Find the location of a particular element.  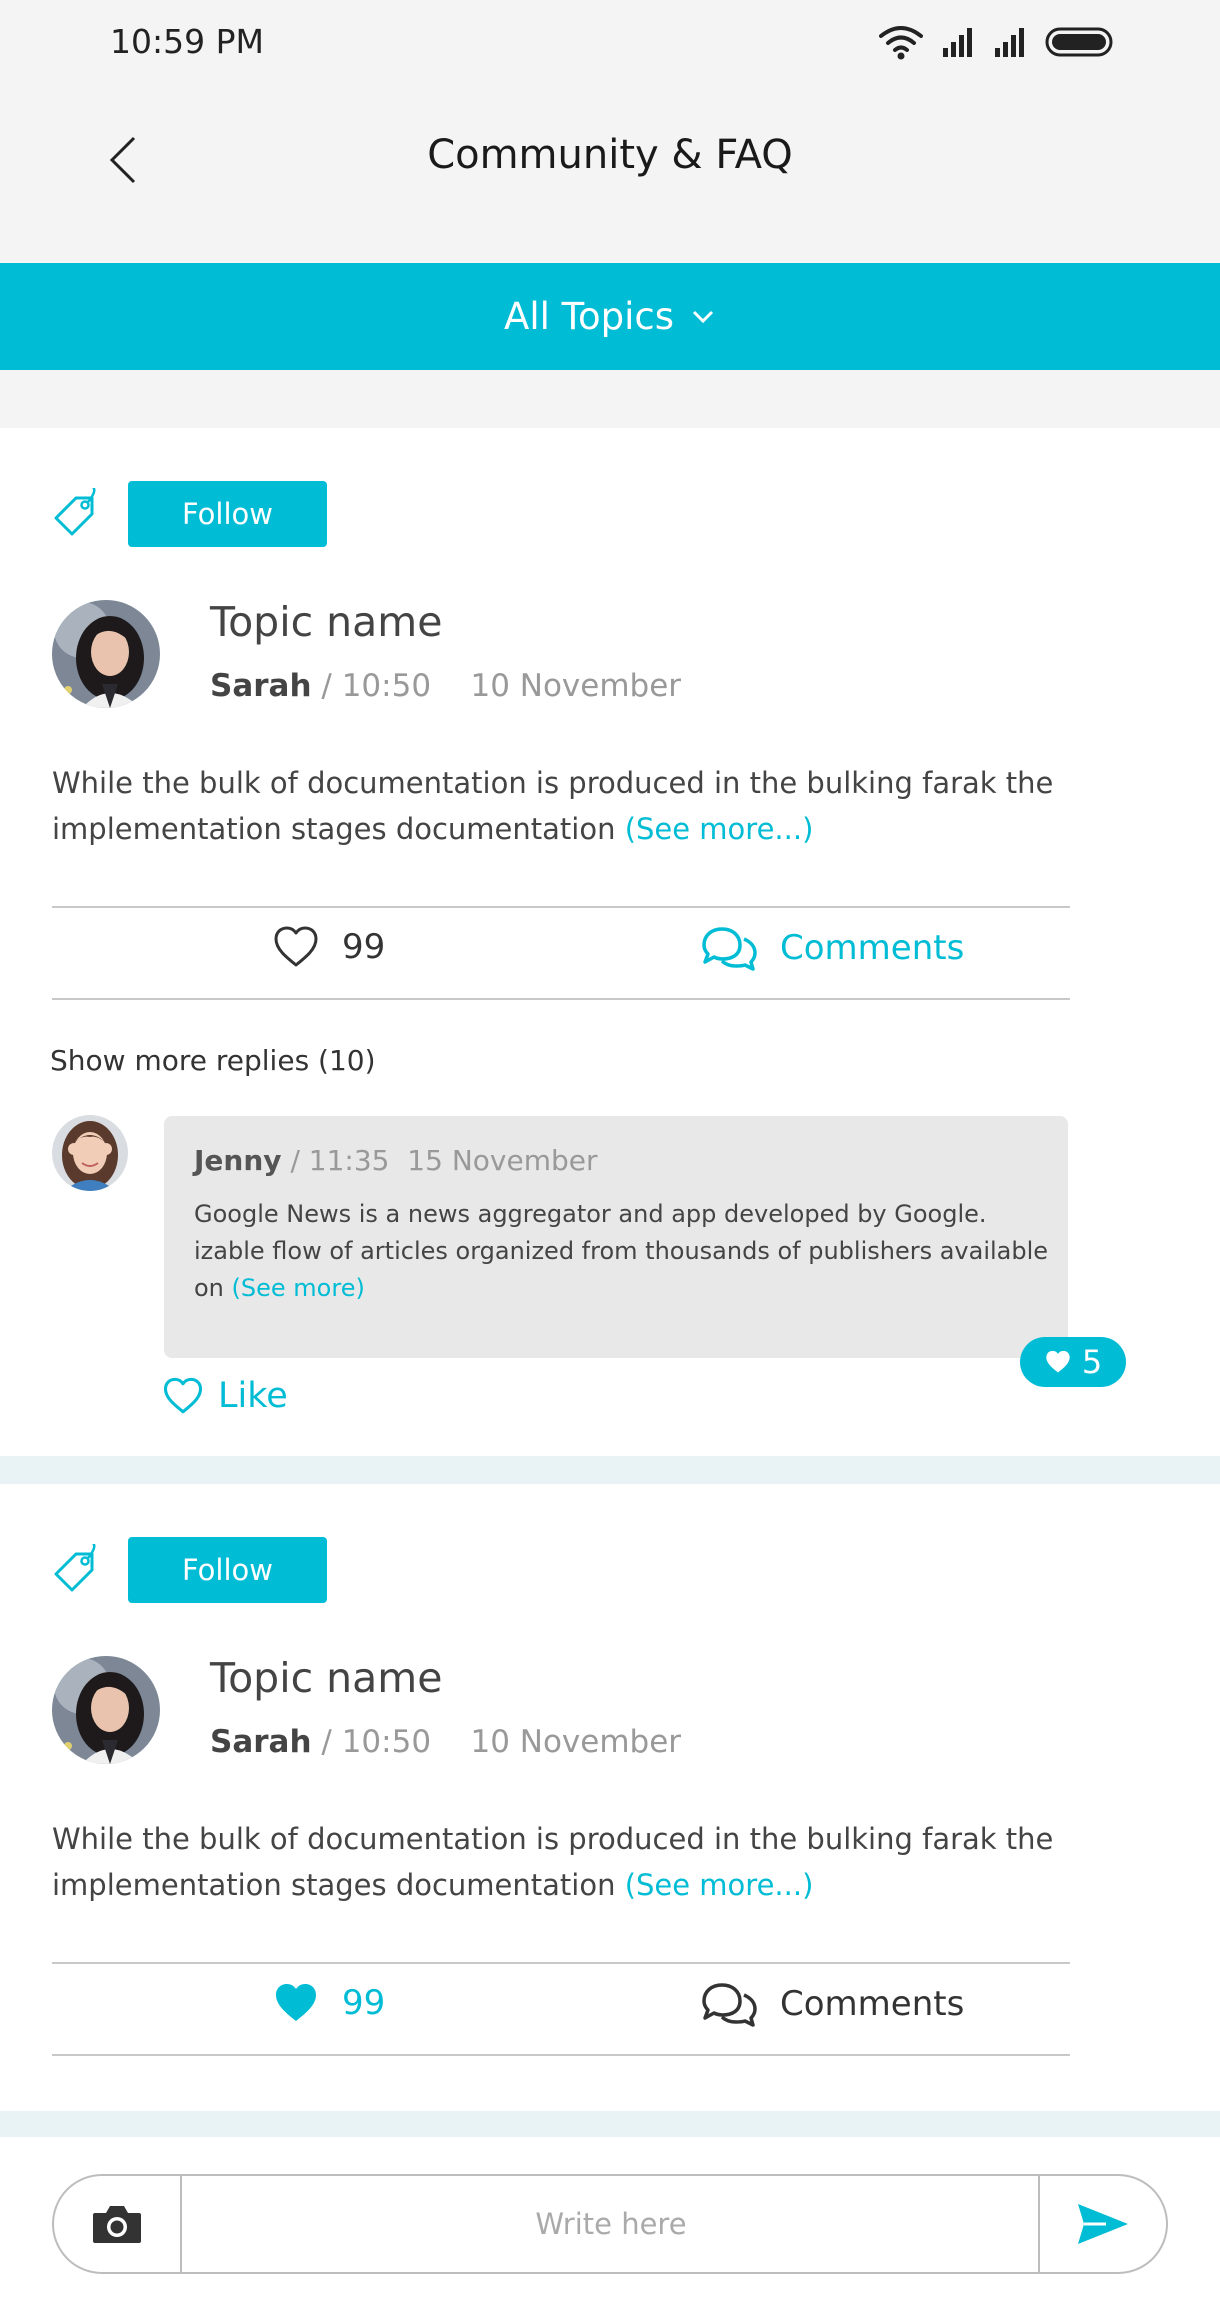

reply-avatar is located at coordinates (90, 1153).